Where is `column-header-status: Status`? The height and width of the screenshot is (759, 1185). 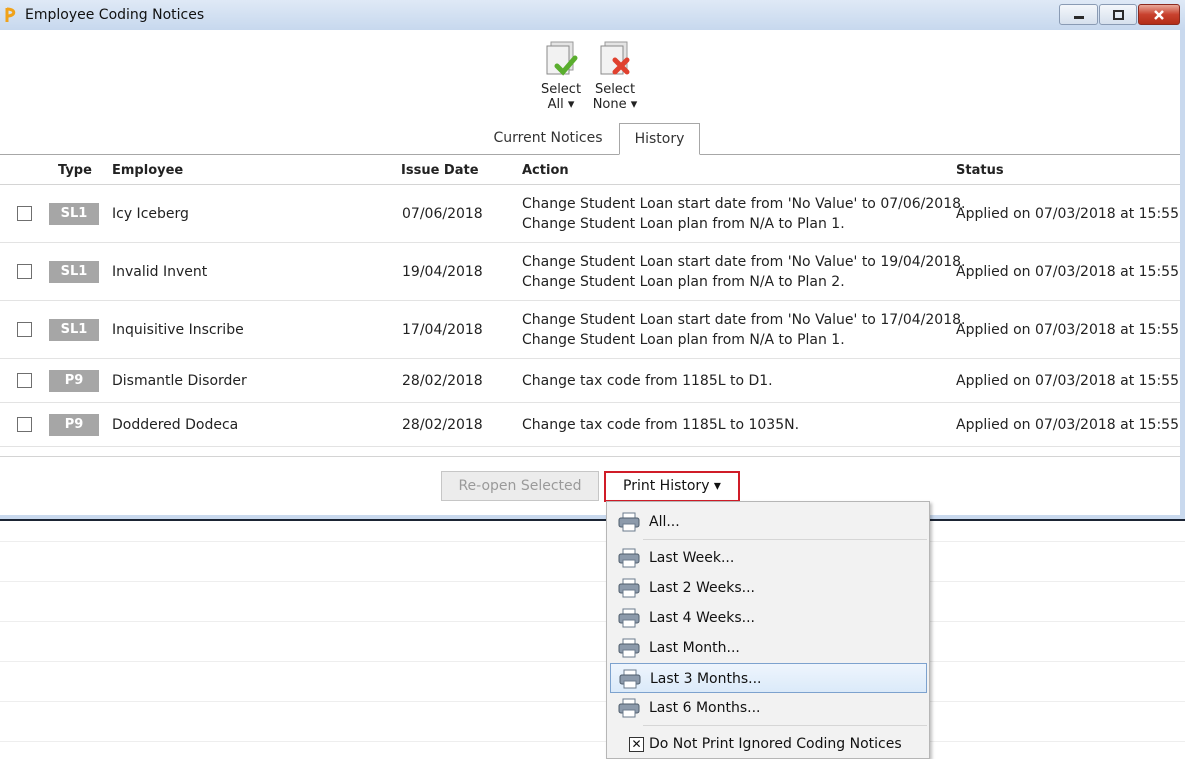 column-header-status: Status is located at coordinates (980, 170).